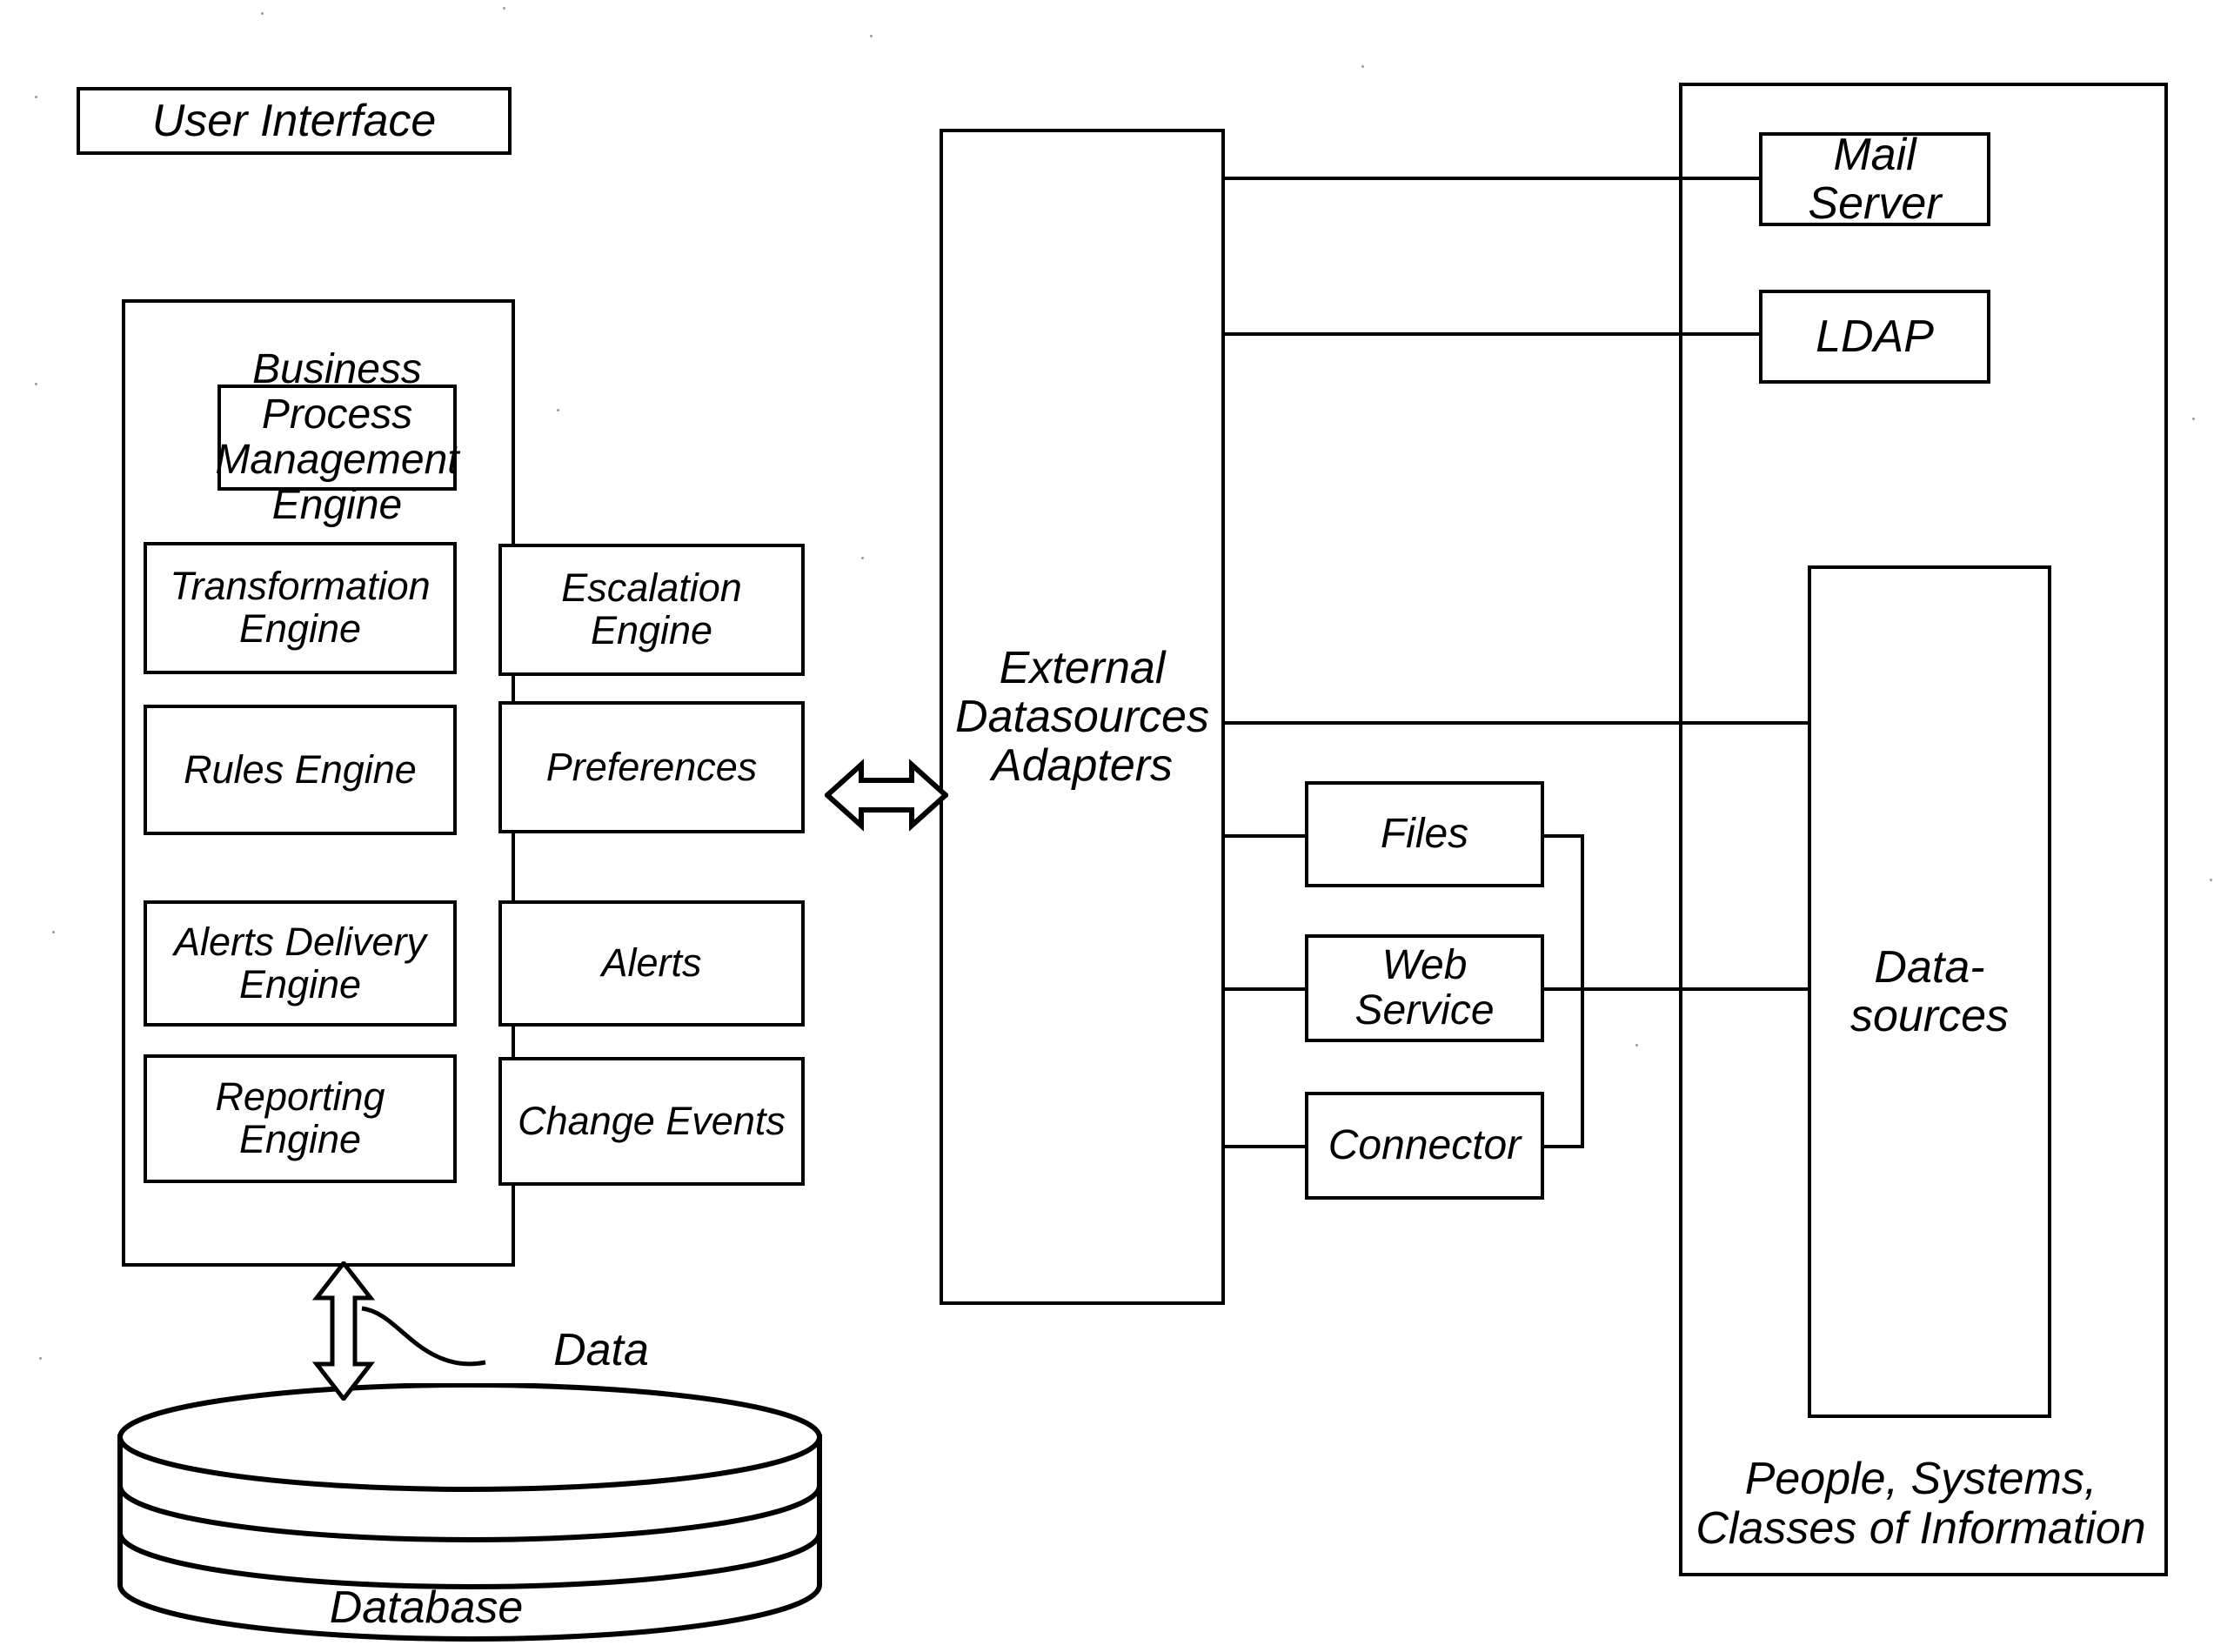 The image size is (2234, 1652). I want to click on endpoint-web-service-box: Web Service, so click(1424, 988).